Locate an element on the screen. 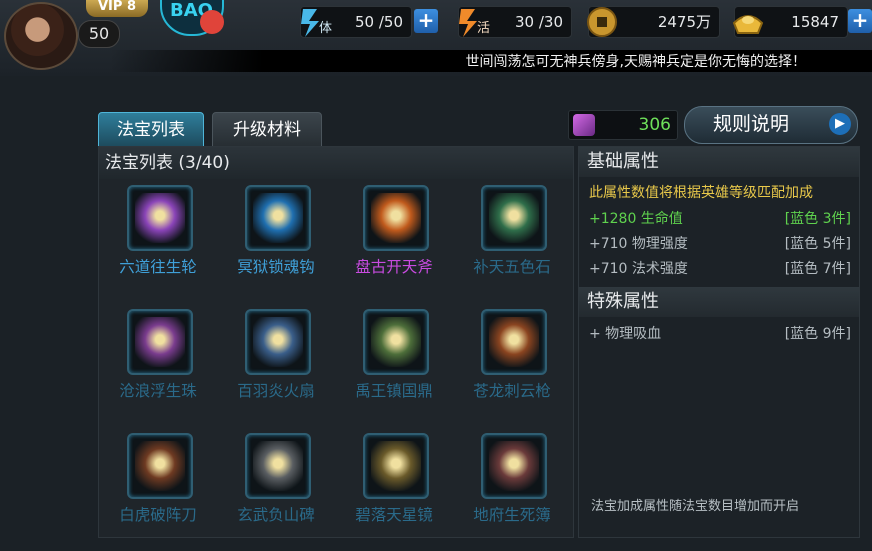 This screenshot has width=872, height=551. play-arrow-icon: ▶ is located at coordinates (840, 124).